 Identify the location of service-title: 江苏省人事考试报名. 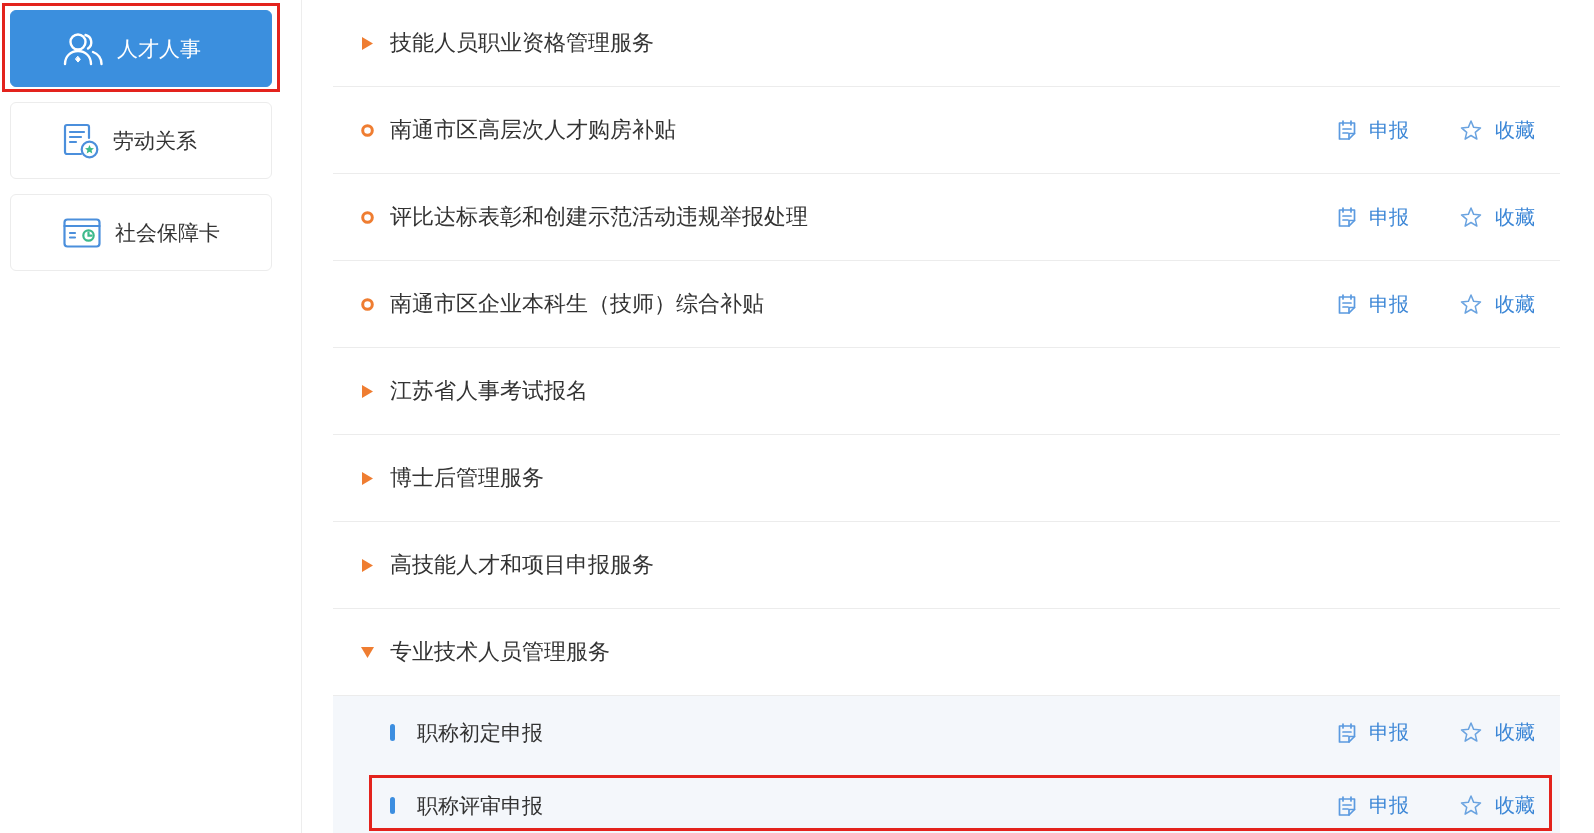
(489, 391).